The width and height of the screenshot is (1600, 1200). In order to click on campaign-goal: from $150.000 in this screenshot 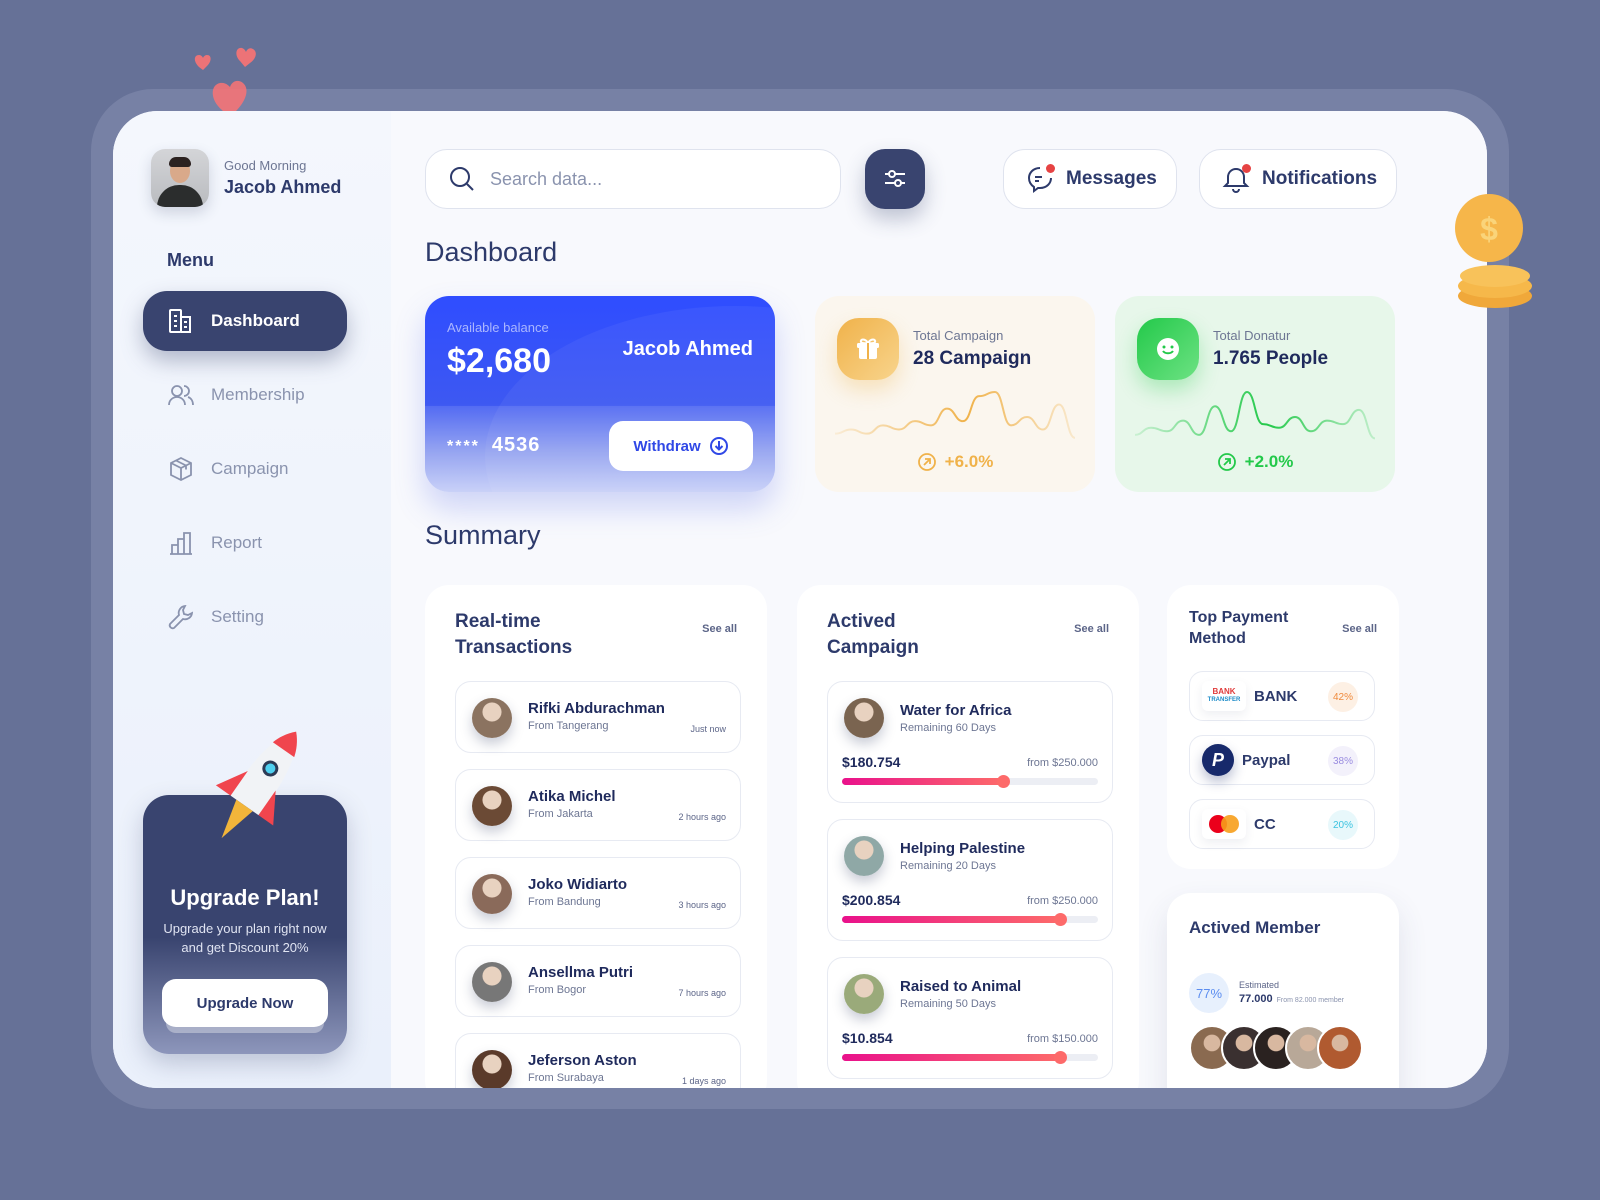, I will do `click(1062, 1039)`.